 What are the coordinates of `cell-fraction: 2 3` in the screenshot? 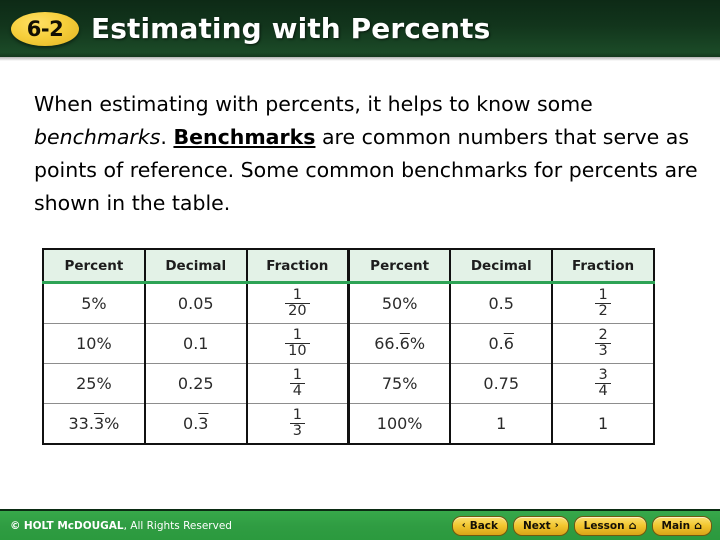 It's located at (603, 343).